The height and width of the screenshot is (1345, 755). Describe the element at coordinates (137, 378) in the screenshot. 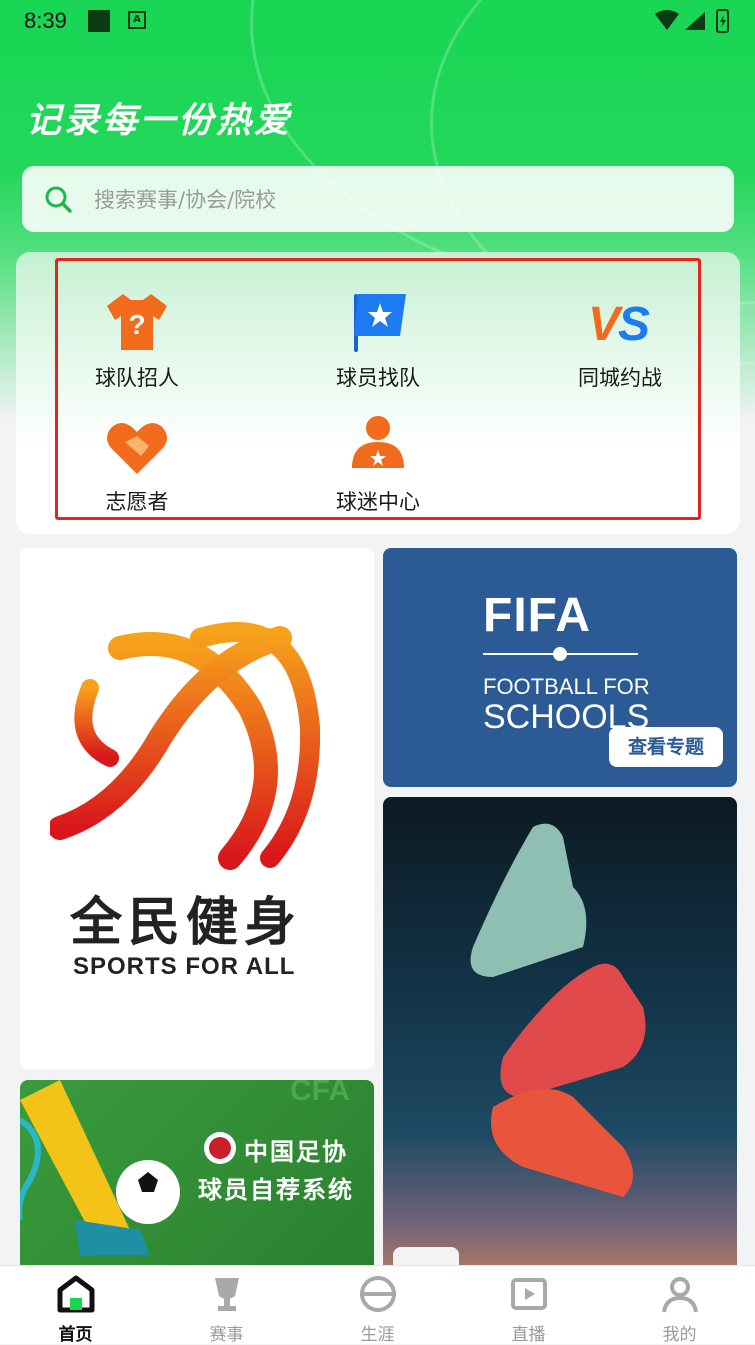

I see `shortcut-label: 球队招人` at that location.